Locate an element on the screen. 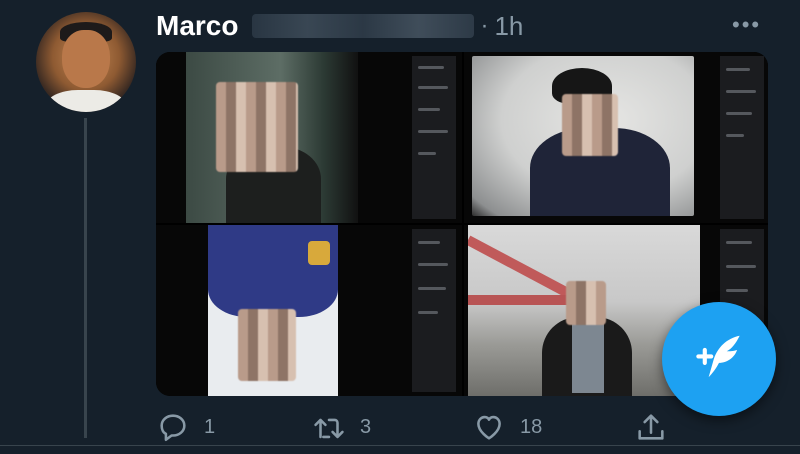  compose-tweet-button is located at coordinates (719, 359).